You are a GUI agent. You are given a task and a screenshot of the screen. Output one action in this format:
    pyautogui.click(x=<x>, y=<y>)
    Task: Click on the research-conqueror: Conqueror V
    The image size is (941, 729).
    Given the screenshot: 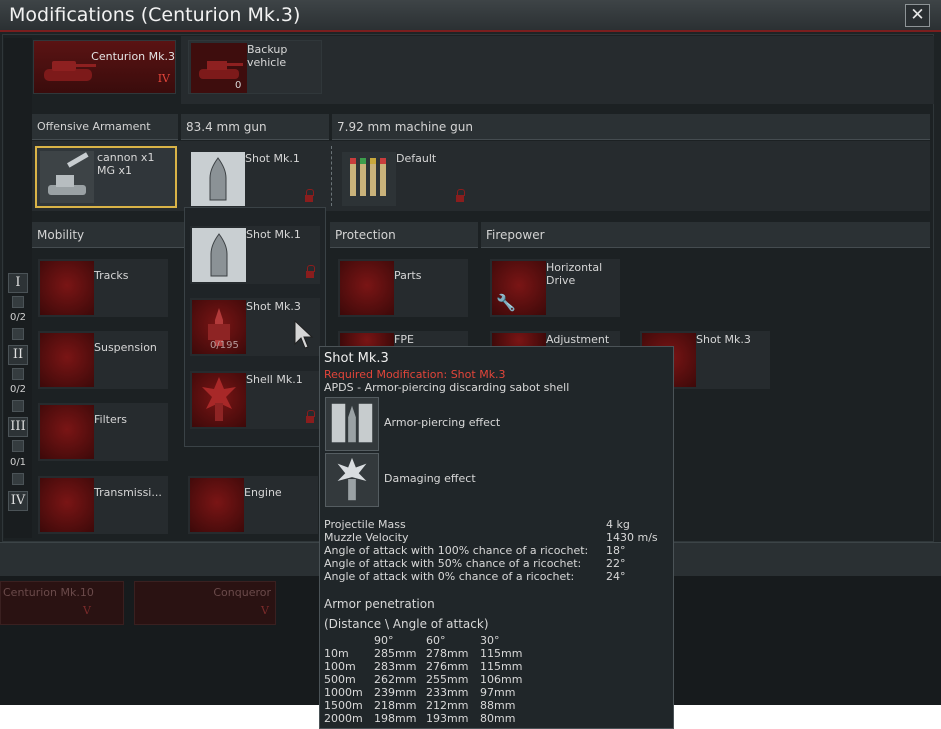 What is the action you would take?
    pyautogui.click(x=205, y=603)
    